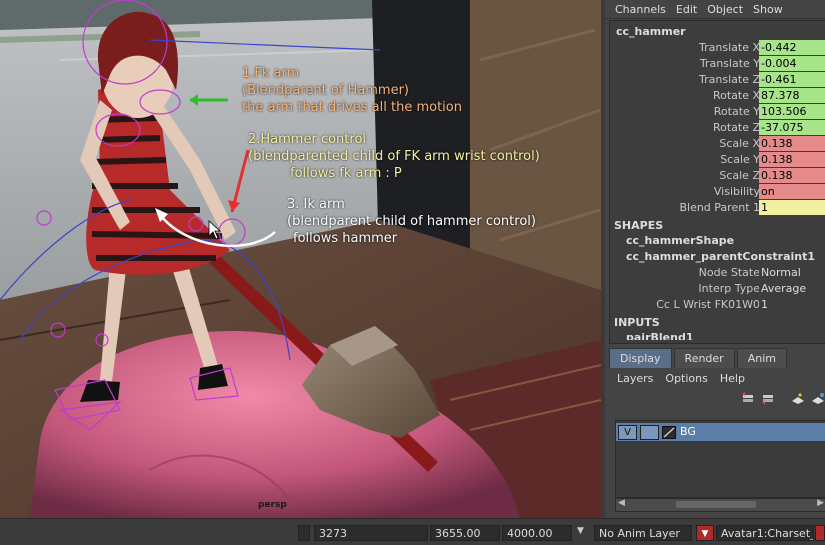  Describe the element at coordinates (729, 79) in the screenshot. I see `attr-label: Translate Z` at that location.